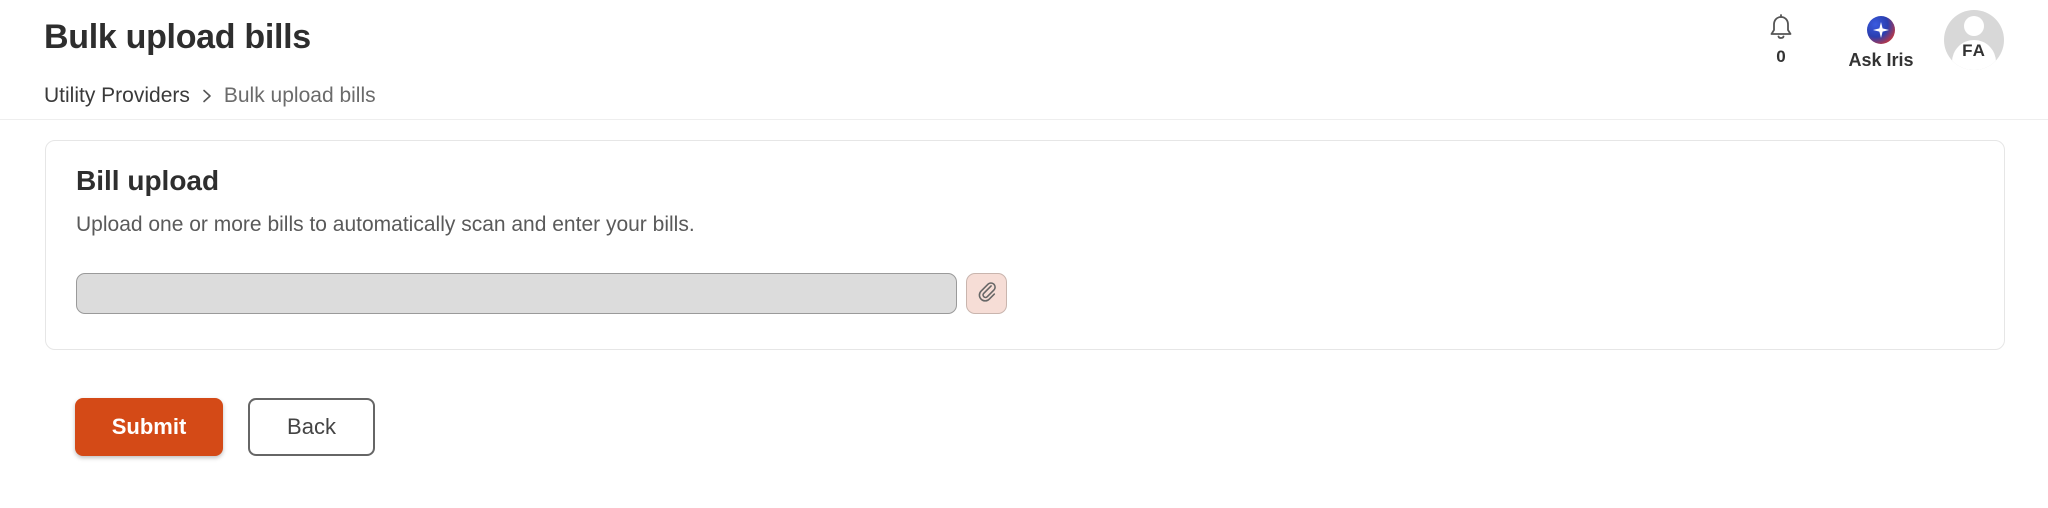 Image resolution: width=2048 pixels, height=508 pixels. I want to click on back-button: Back, so click(311, 427).